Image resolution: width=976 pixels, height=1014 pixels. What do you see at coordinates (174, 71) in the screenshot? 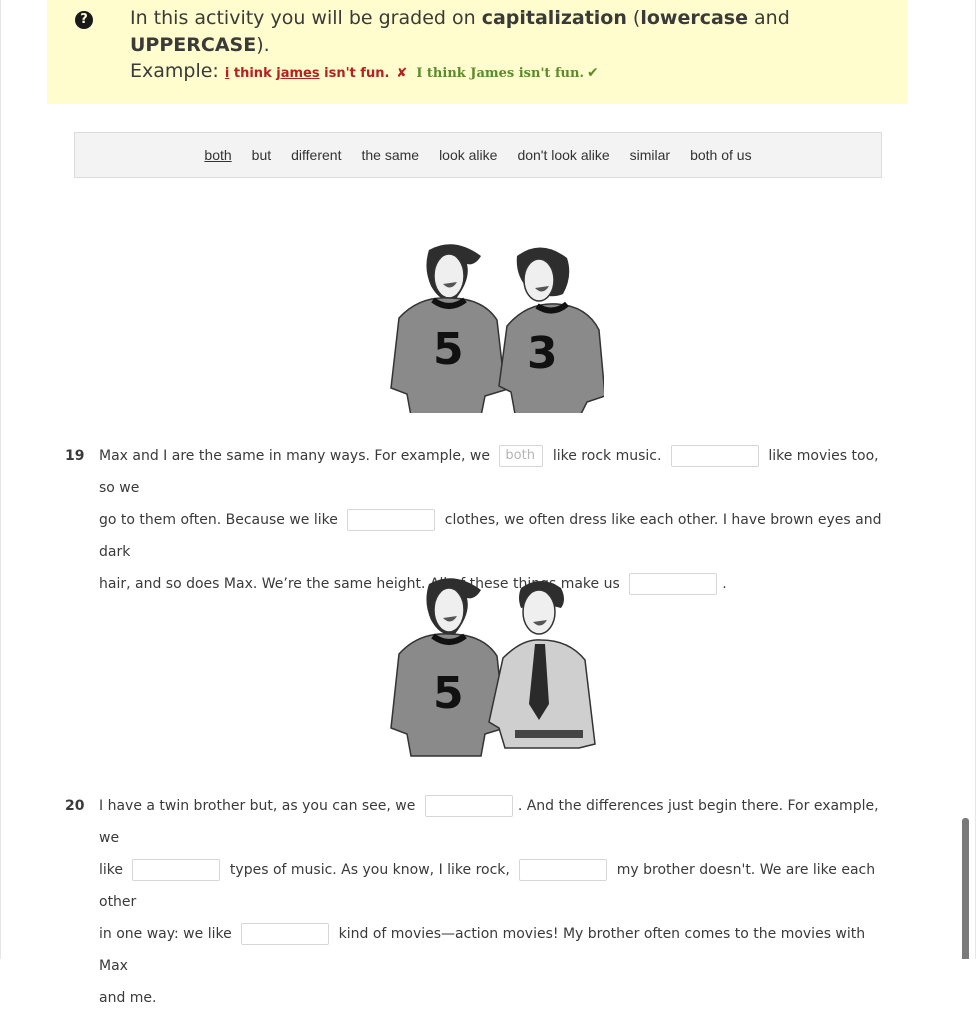
I see `example-label: Example:` at bounding box center [174, 71].